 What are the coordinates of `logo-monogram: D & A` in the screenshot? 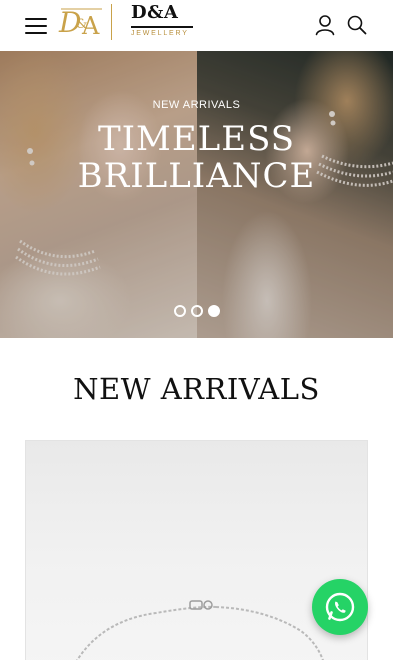 It's located at (81, 22).